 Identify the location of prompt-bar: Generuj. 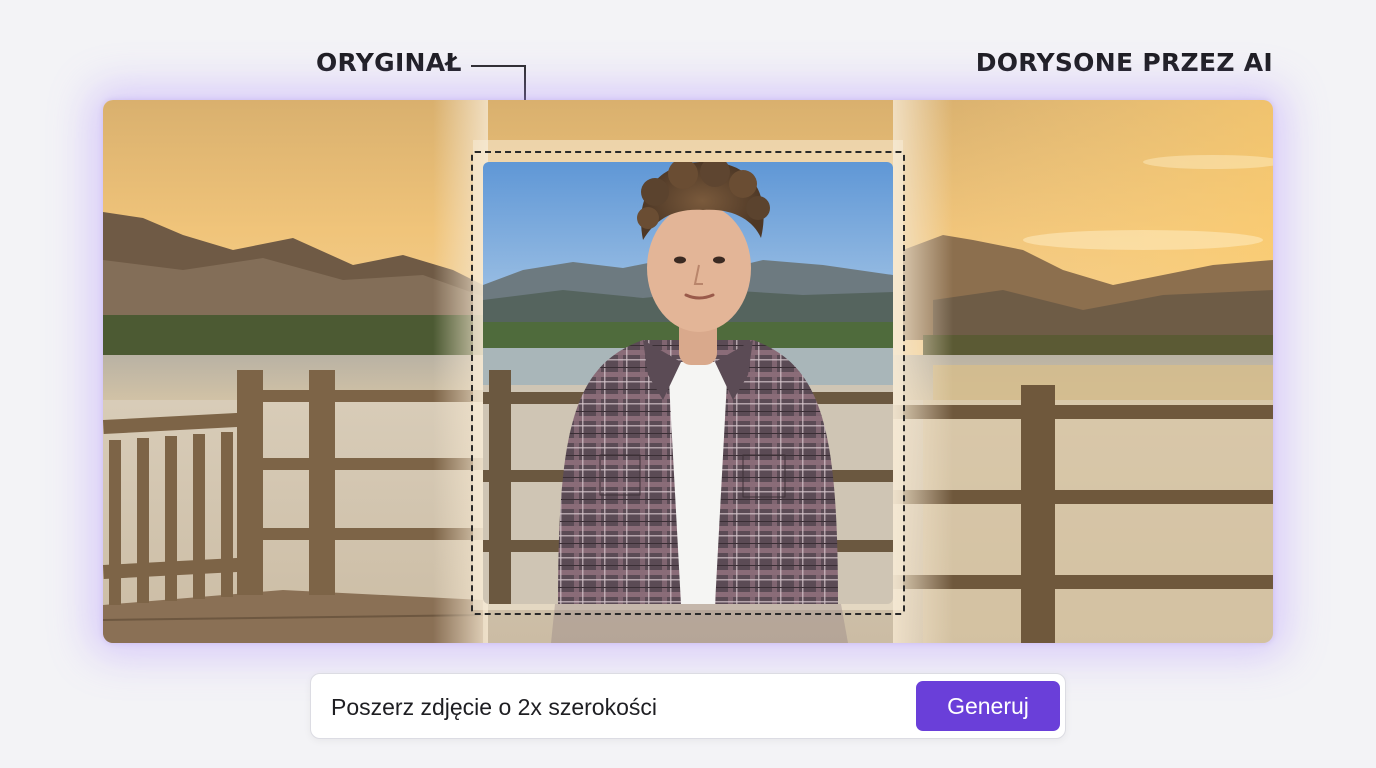
(688, 706).